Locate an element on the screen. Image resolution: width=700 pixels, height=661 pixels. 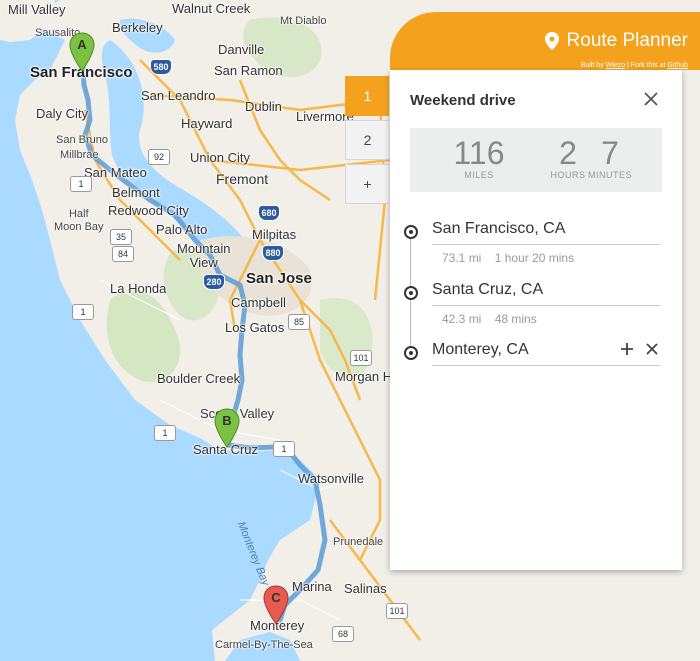
add-route-tab: + is located at coordinates (367, 184).